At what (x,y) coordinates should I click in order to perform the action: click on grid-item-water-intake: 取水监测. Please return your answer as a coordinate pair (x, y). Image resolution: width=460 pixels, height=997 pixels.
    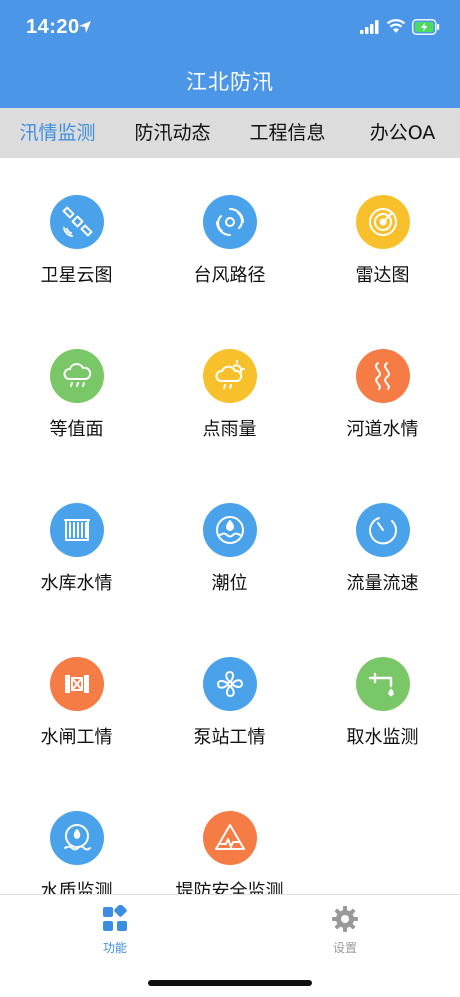
    Looking at the image, I should click on (382, 712).